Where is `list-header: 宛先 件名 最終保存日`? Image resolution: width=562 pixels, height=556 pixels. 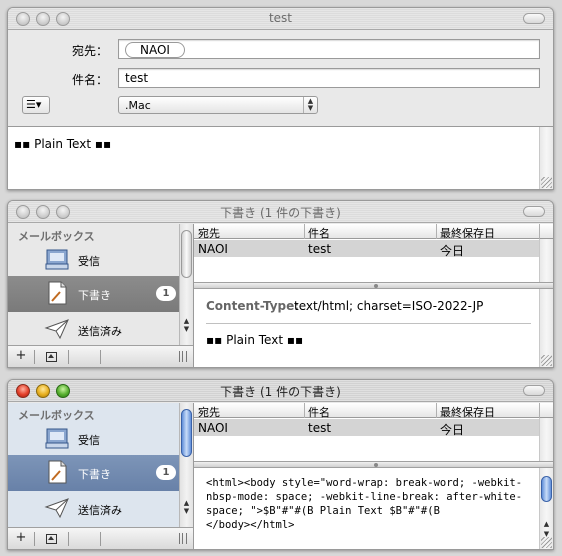 list-header: 宛先 件名 最終保存日 is located at coordinates (373, 232).